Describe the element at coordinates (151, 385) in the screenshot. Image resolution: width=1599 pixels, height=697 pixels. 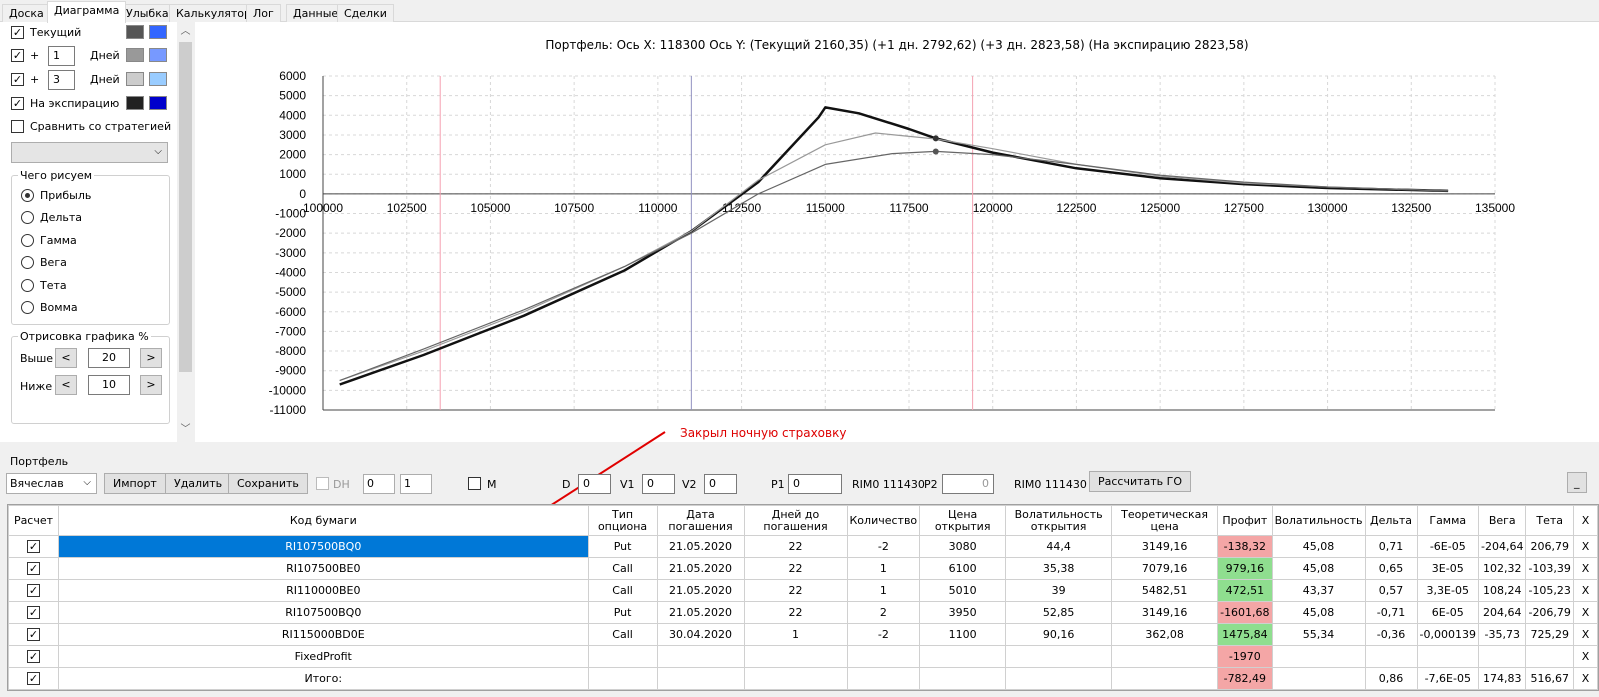
I see `below-increase-button: >` at that location.